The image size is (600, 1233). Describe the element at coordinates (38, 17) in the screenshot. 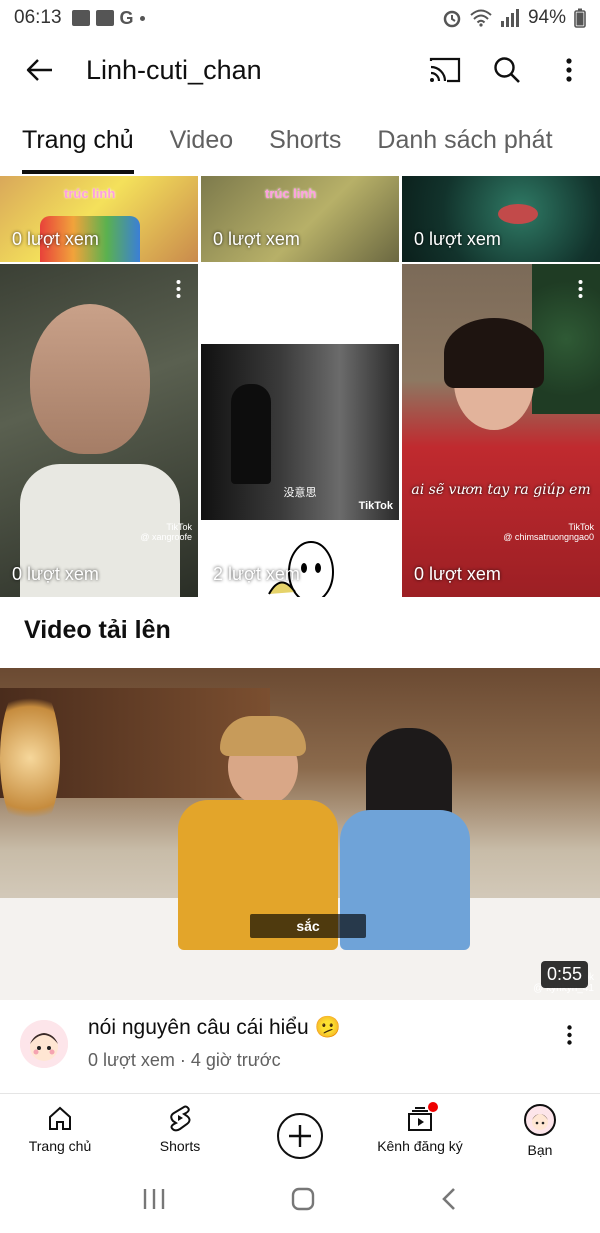

I see `status-time: 06:13` at that location.